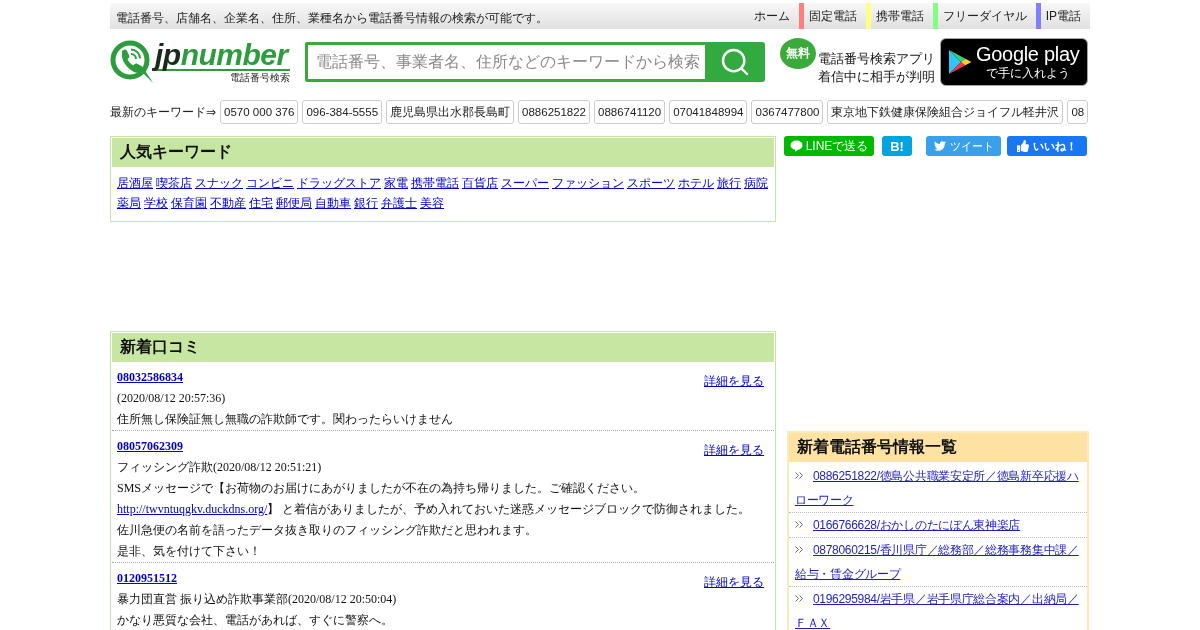 This screenshot has width=1200, height=630. I want to click on number-link: 0886251822/徳島公共職業安定所／徳島新卒応援ハローワーク, so click(938, 488).